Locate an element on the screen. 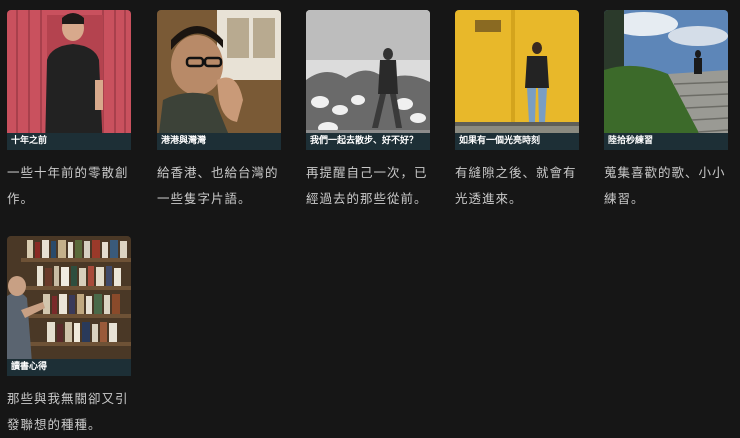  album-card-reading-notes: 讀書心得 那些與我無關卻又引發聯想的種種。 is located at coordinates (71, 337).